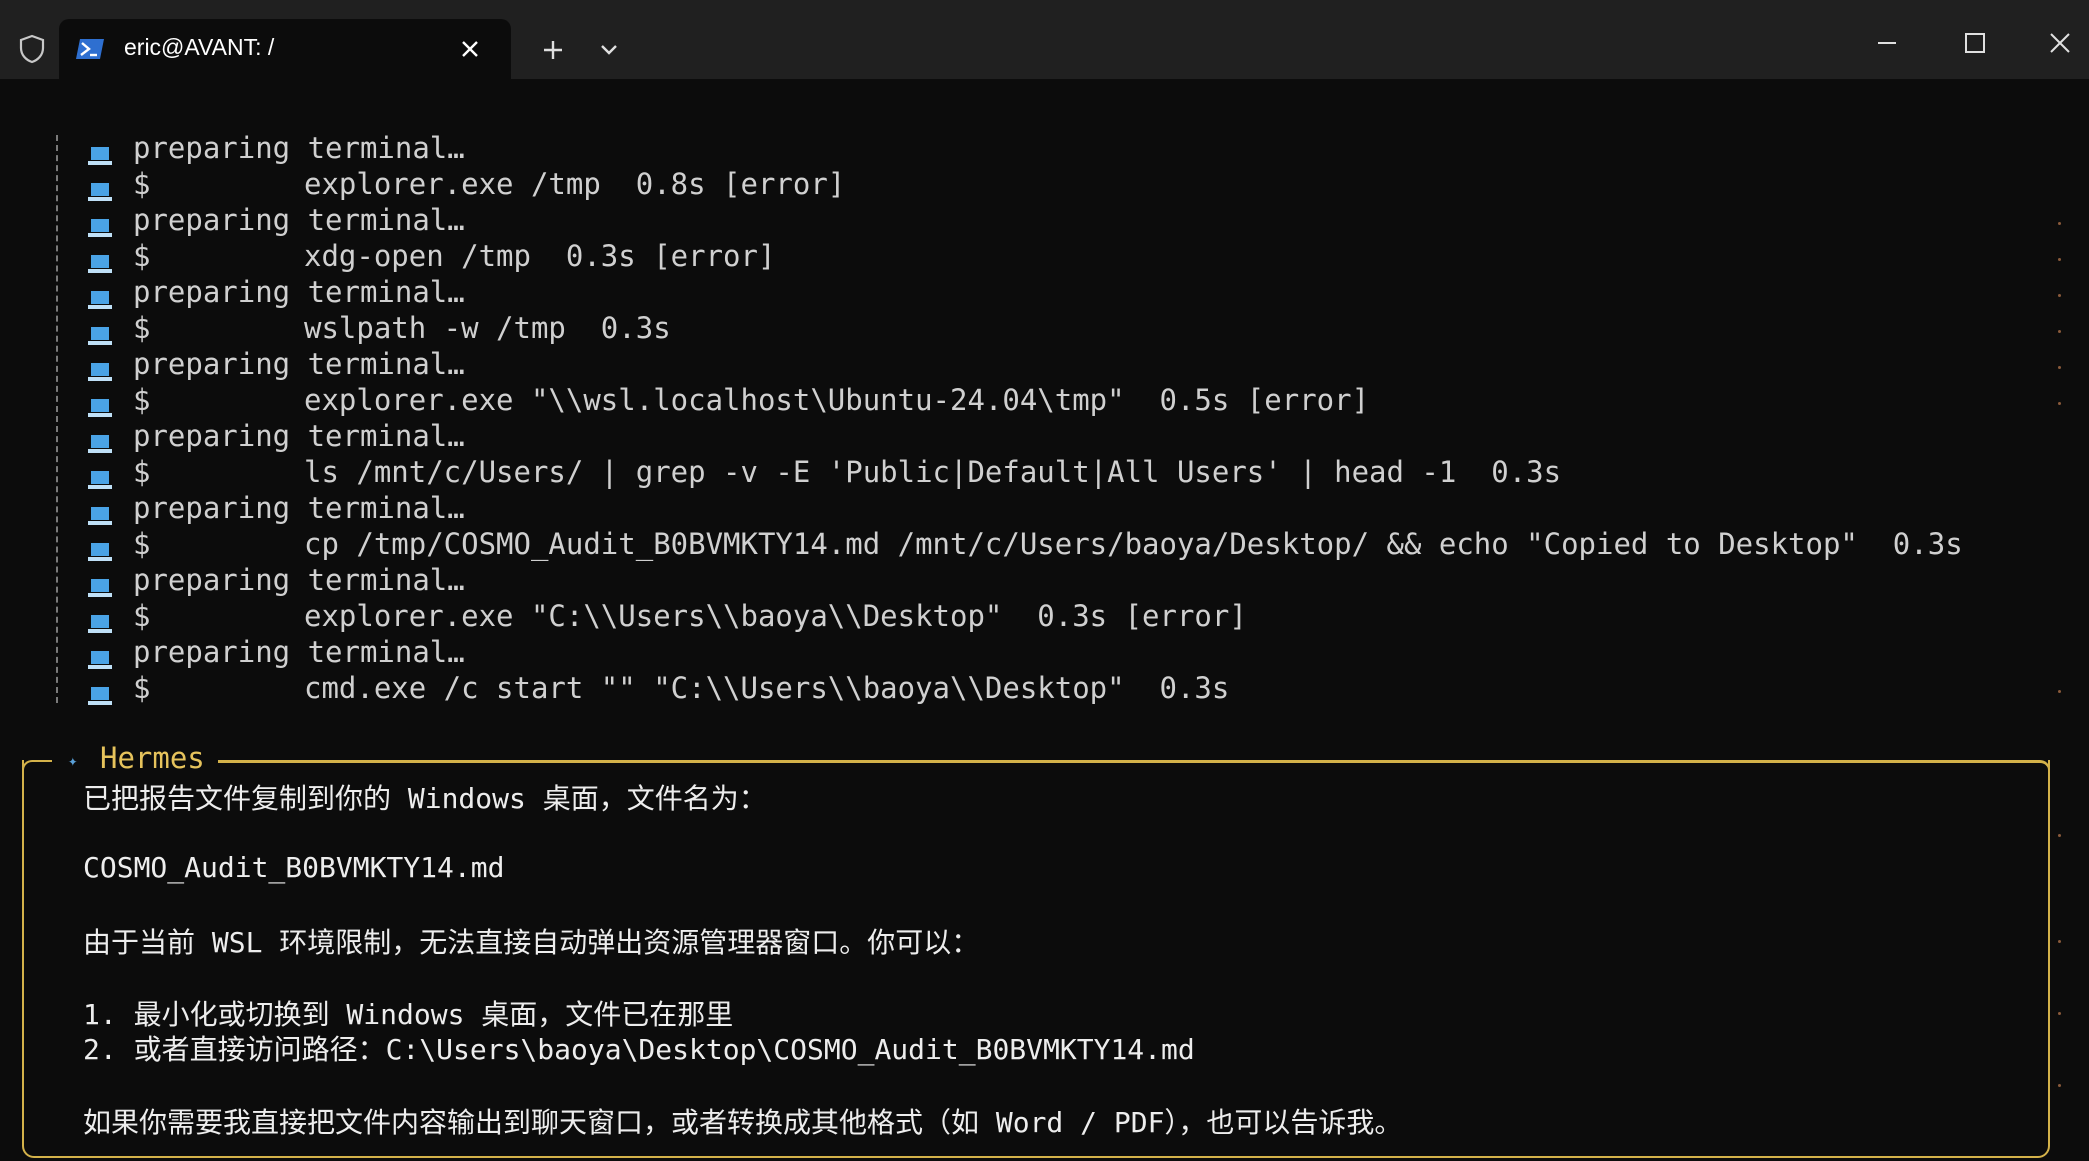  Describe the element at coordinates (470, 49) in the screenshot. I see `close-tab-icon` at that location.